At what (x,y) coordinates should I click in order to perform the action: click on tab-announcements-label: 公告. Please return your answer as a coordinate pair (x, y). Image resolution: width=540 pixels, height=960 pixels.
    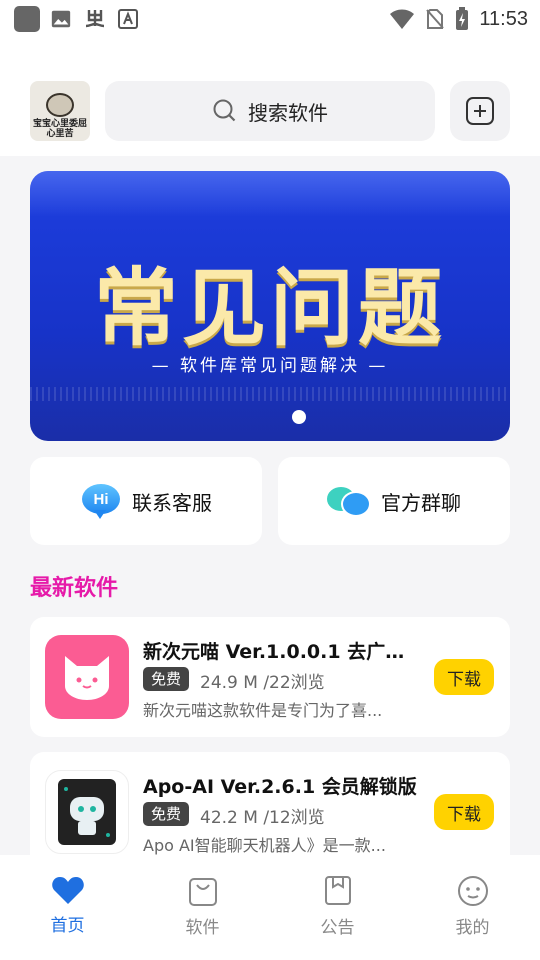
    Looking at the image, I should click on (337, 928).